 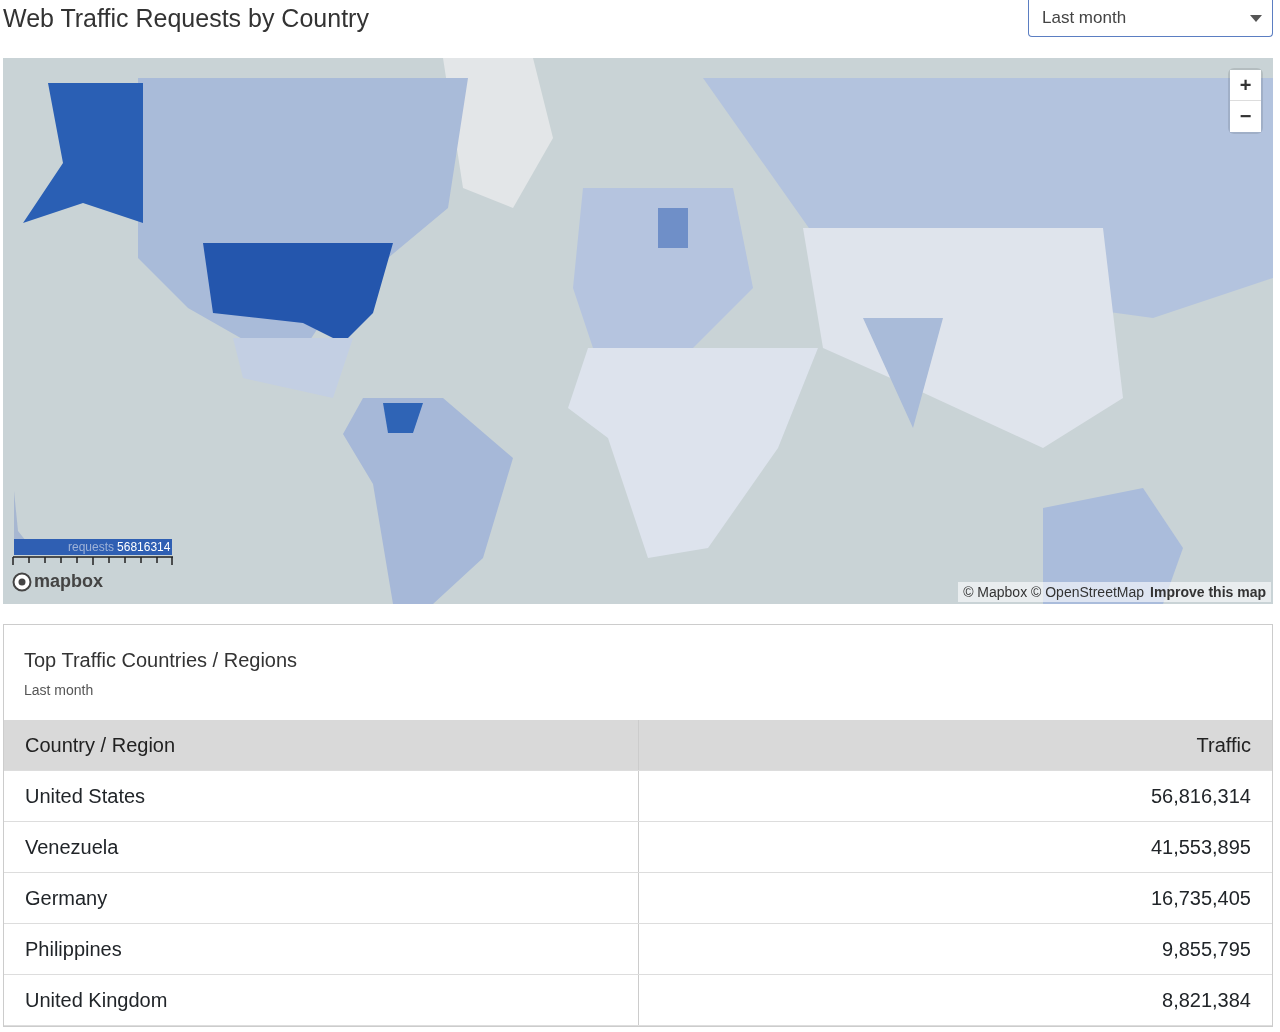 What do you see at coordinates (321, 796) in the screenshot?
I see `table-cell: United States` at bounding box center [321, 796].